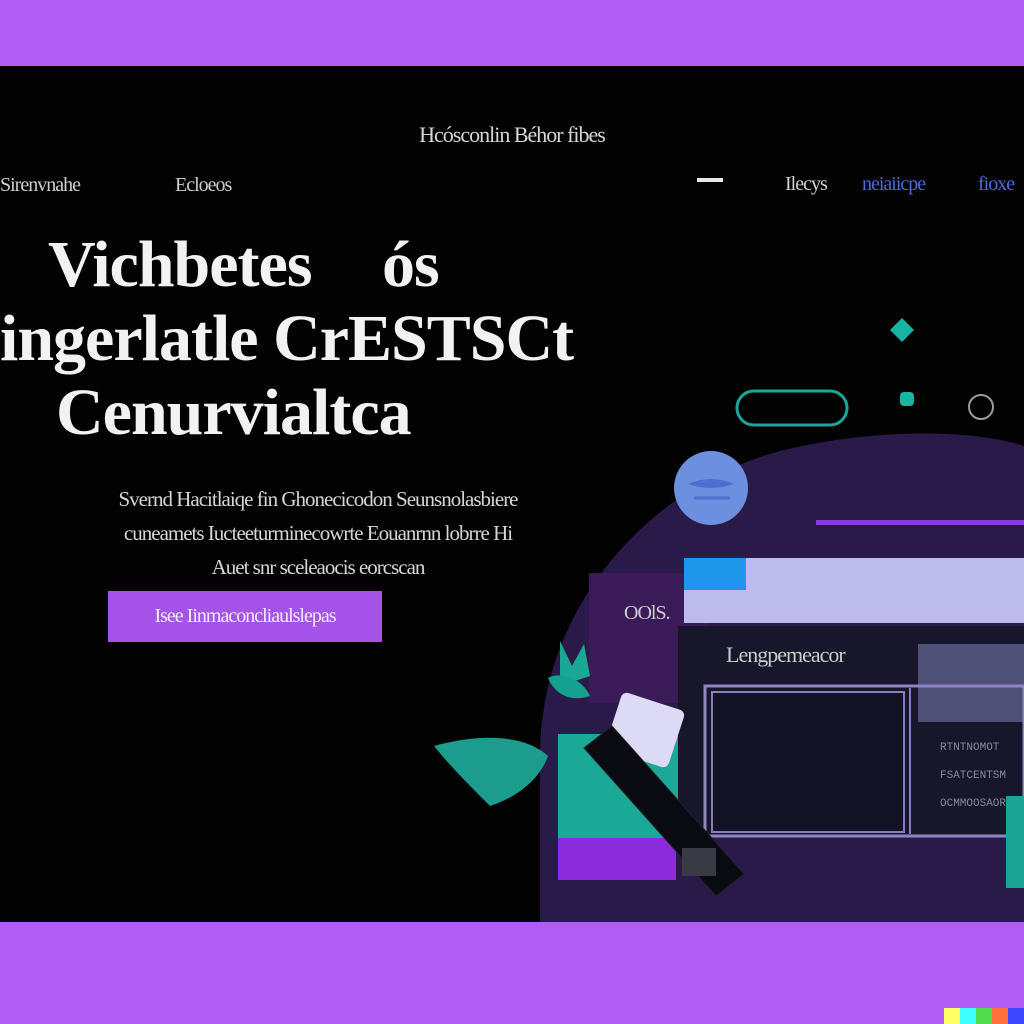 This screenshot has width=1024, height=1024. I want to click on browser-tab-blue, so click(715, 574).